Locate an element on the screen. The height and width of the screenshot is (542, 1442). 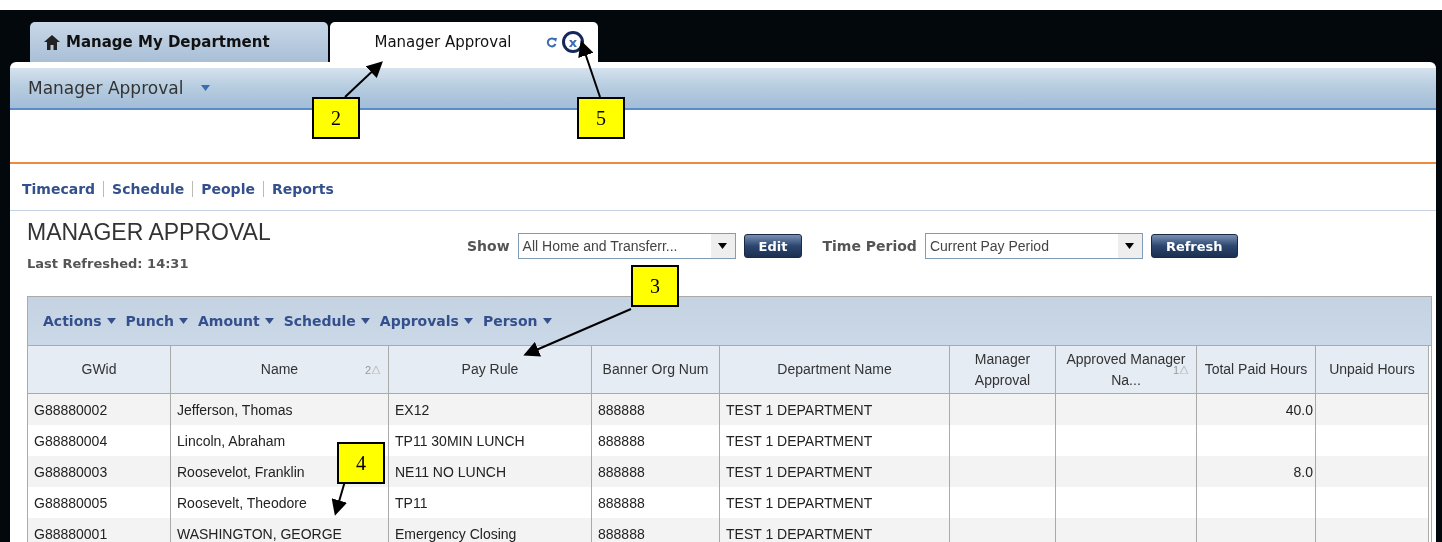
menu-item: Schedule is located at coordinates (326, 321).